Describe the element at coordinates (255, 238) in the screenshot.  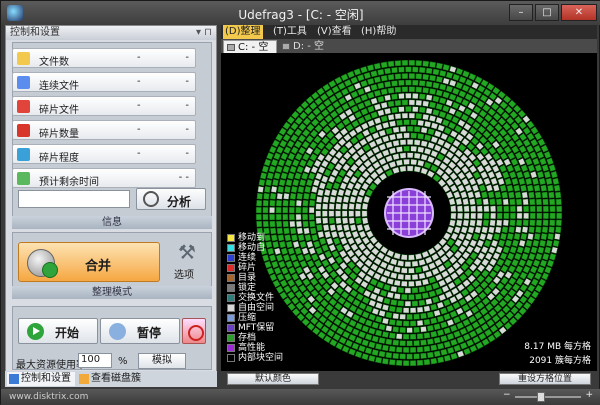
I see `legend-item: 移动到` at that location.